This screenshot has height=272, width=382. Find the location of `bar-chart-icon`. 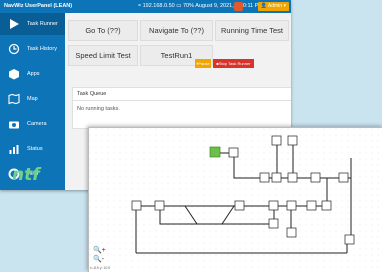

bar-chart-icon is located at coordinates (14, 149).